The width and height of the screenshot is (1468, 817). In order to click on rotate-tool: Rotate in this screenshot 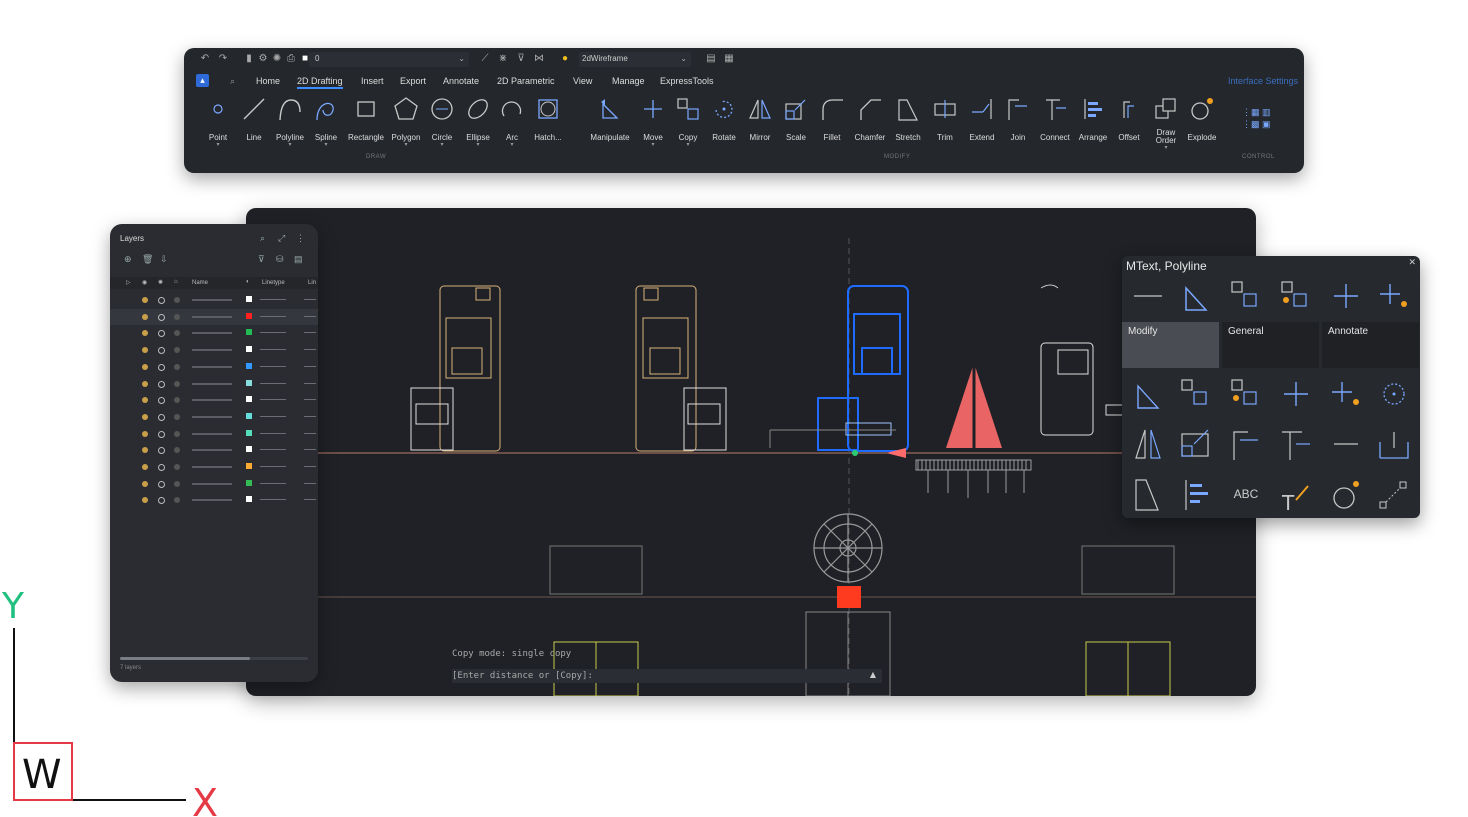, I will do `click(724, 119)`.